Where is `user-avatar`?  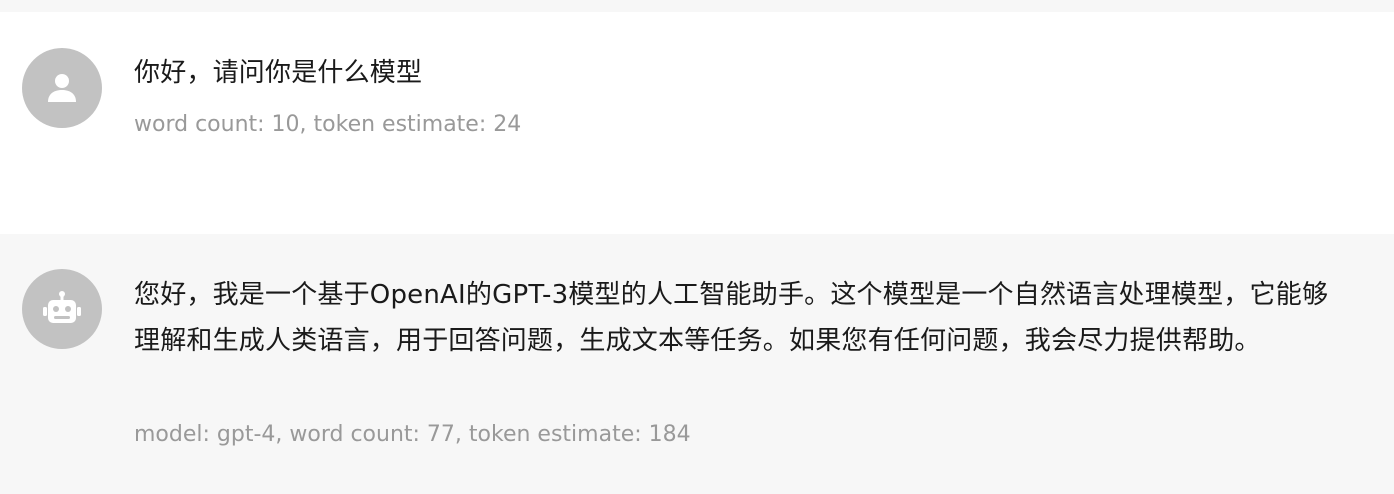 user-avatar is located at coordinates (62, 88).